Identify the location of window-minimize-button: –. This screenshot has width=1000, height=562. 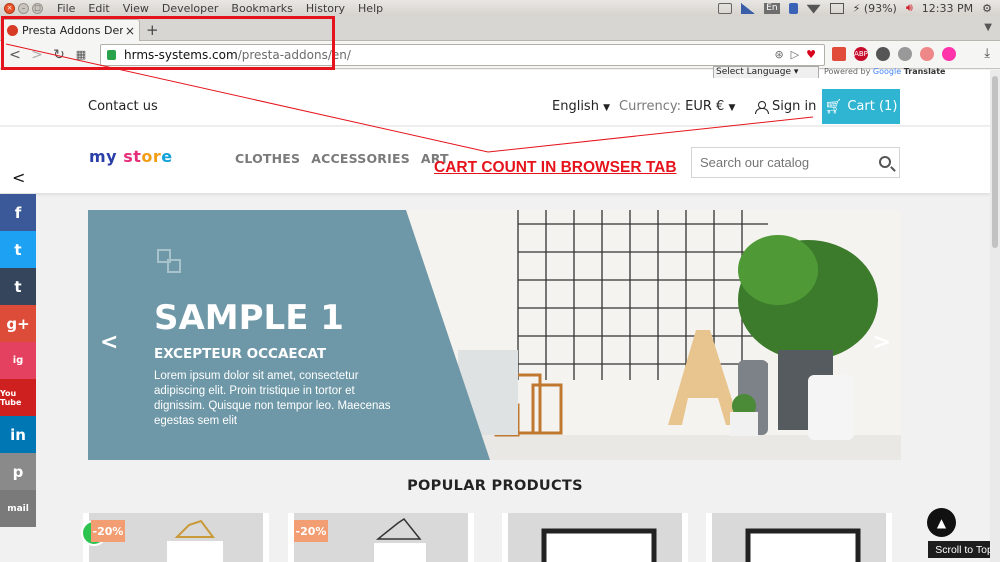
(23, 8).